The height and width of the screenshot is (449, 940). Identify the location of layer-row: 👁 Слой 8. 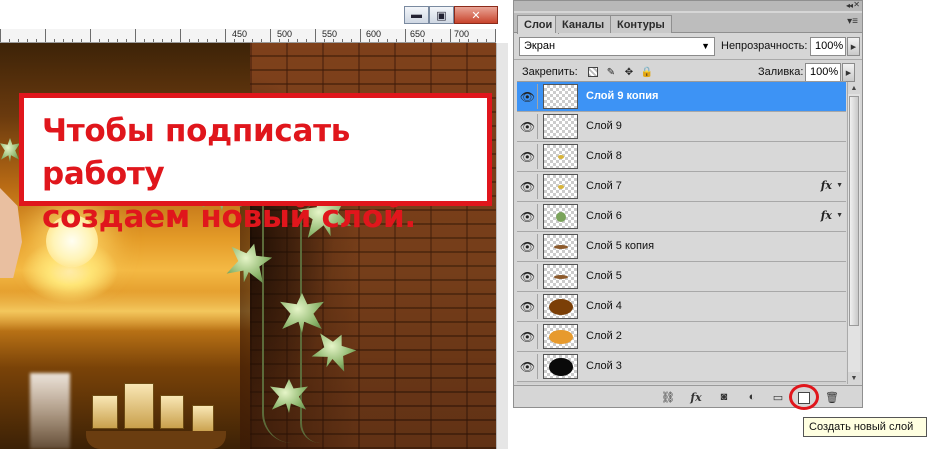
(681, 157).